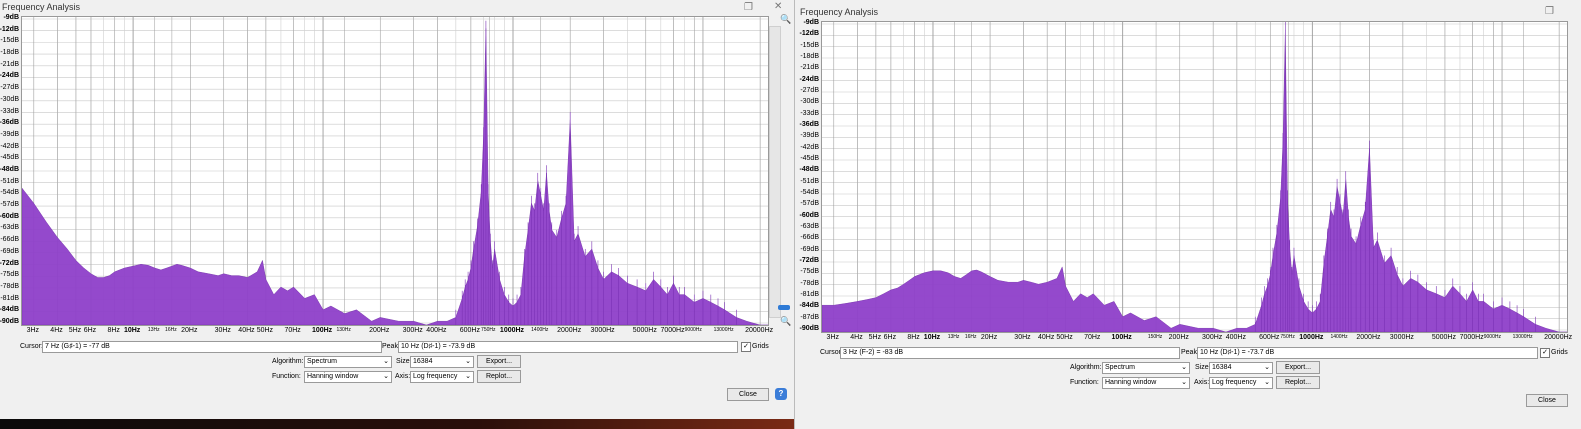 The height and width of the screenshot is (429, 1581). I want to click on close-window-button: ✕, so click(778, 6).